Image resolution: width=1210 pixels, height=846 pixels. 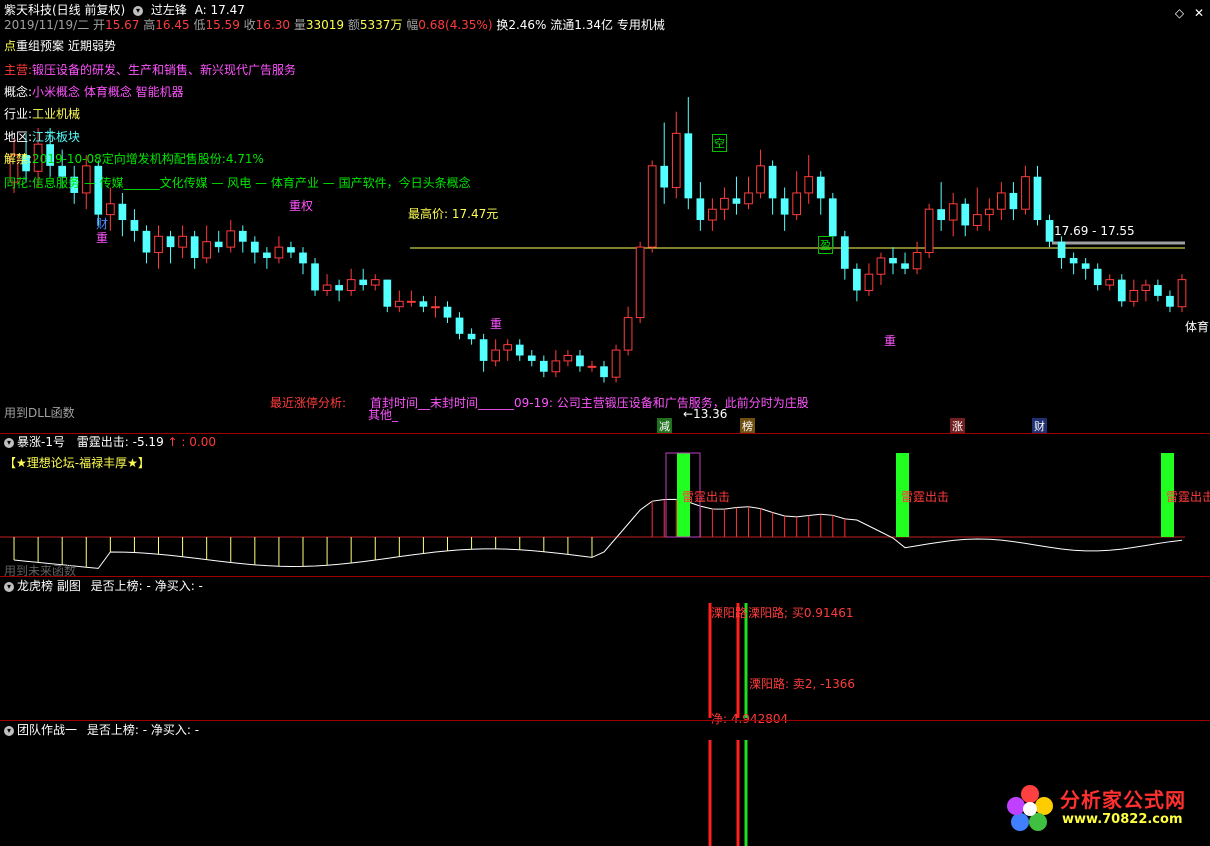 What do you see at coordinates (664, 426) in the screenshot?
I see `event-jian: 减` at bounding box center [664, 426].